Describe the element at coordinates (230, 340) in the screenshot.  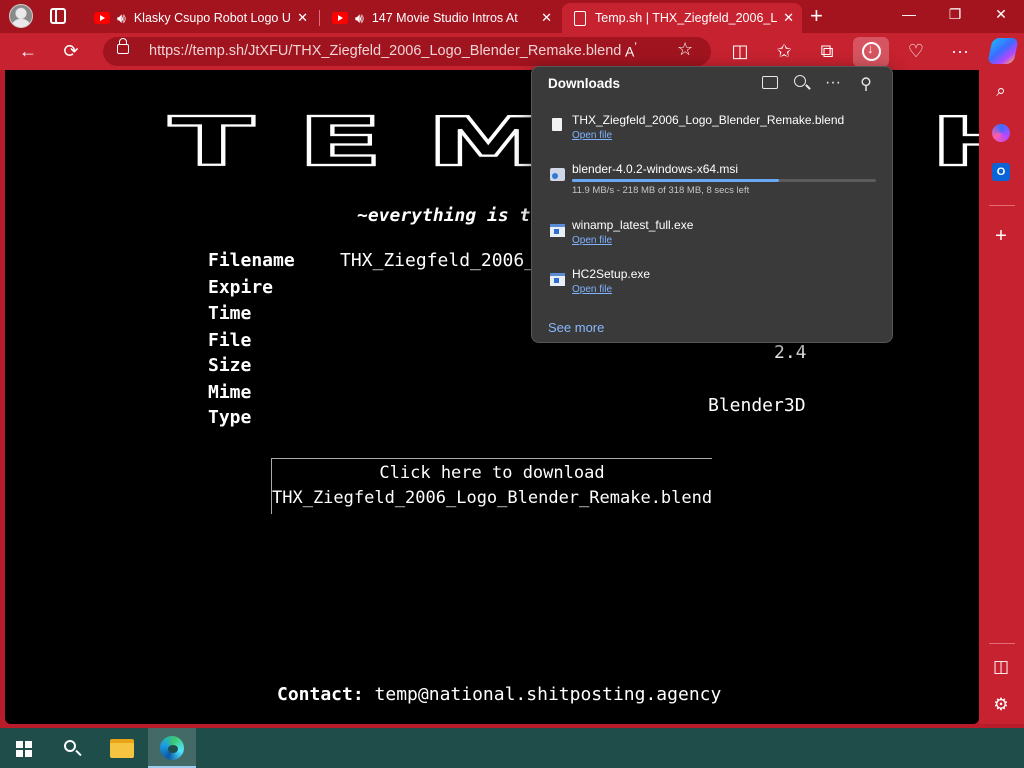
I see `info-label-file: File` at that location.